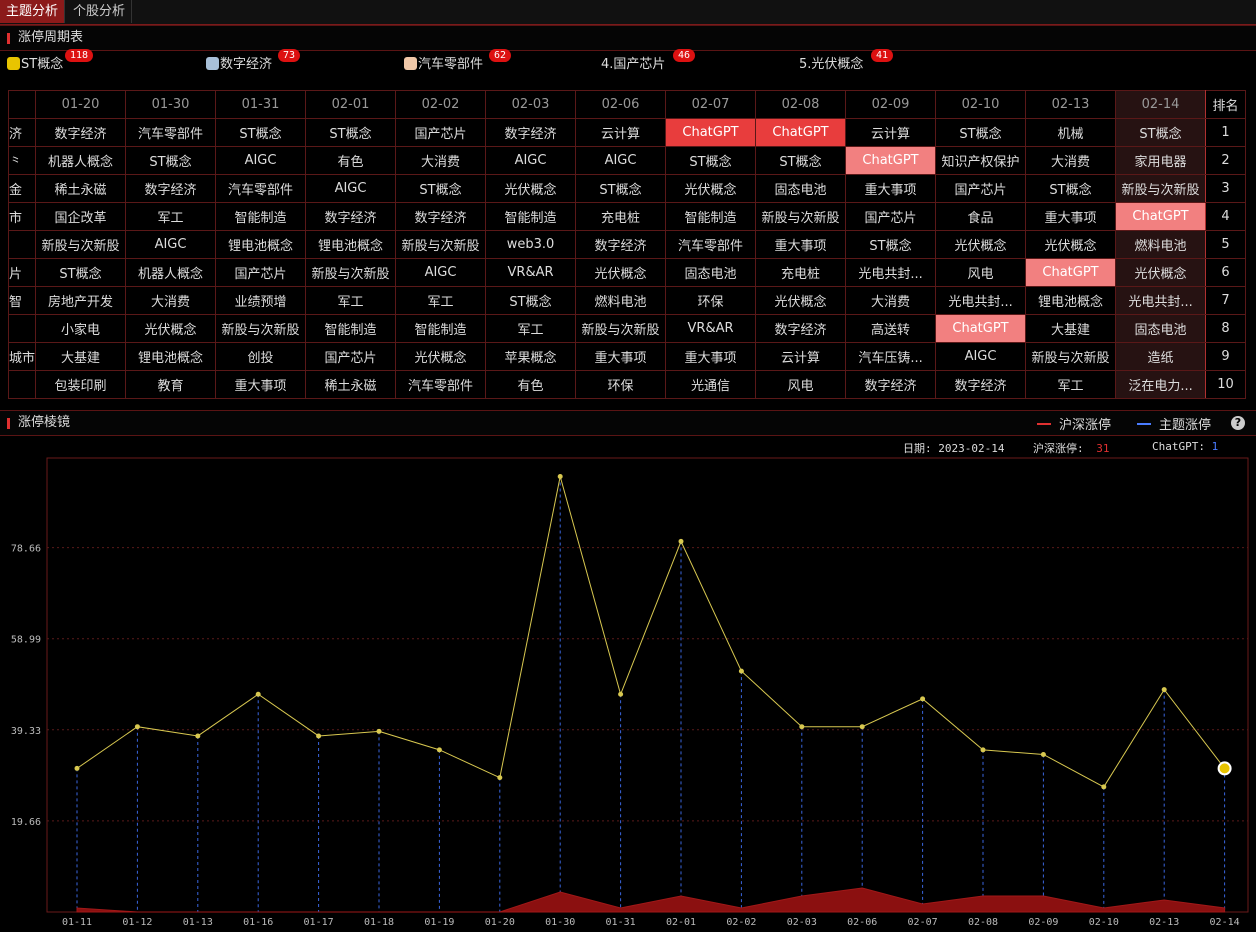  I want to click on theme-cell: 汽车零部件, so click(441, 384).